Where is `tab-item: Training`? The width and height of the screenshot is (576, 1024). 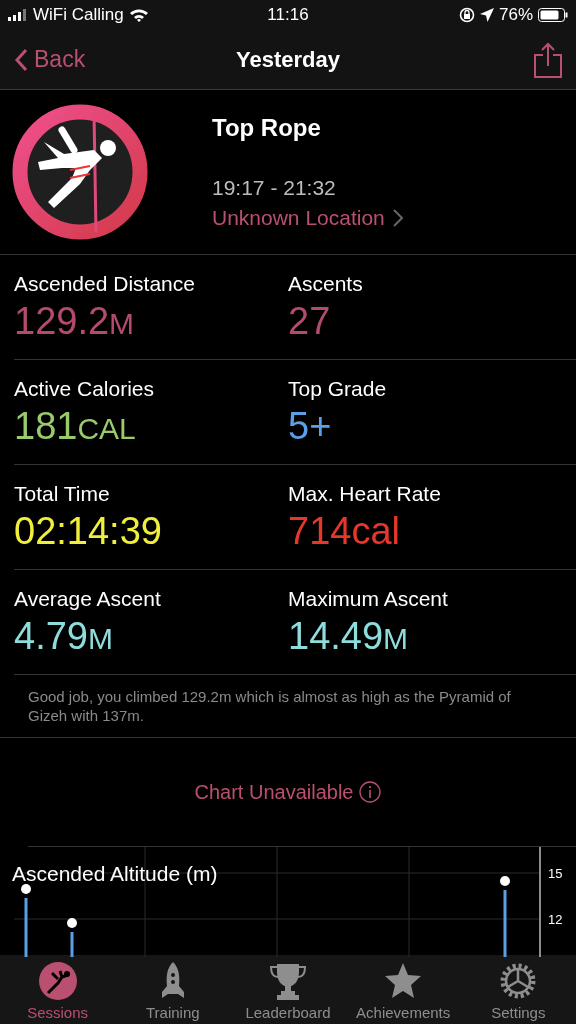
tab-item: Training is located at coordinates (172, 990).